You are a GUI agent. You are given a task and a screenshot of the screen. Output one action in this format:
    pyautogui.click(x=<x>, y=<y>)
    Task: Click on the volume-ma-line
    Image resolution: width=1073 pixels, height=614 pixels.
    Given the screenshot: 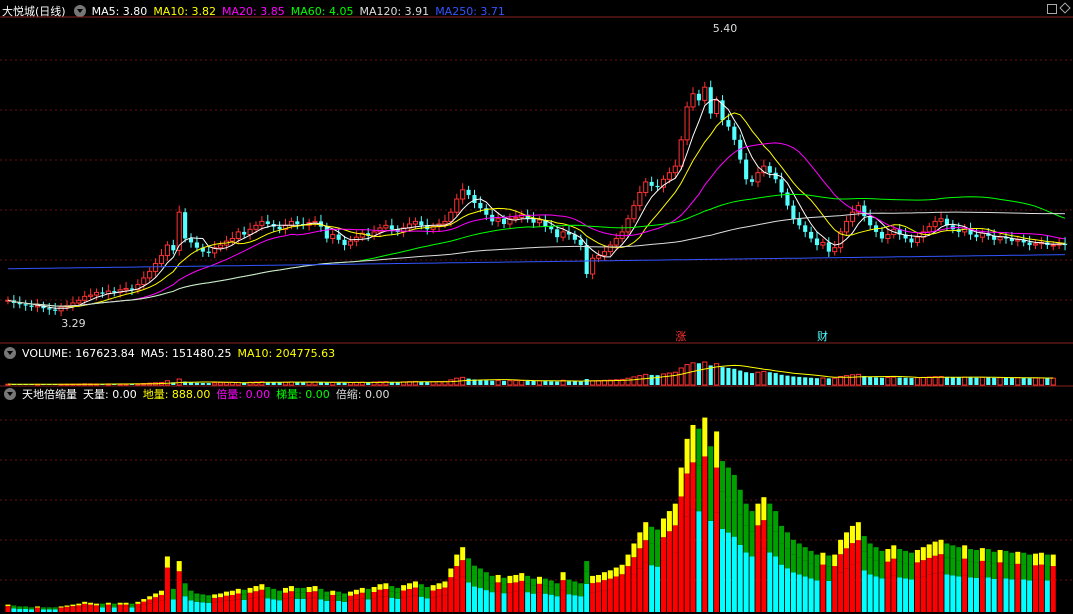 What is the action you would take?
    pyautogui.click(x=530, y=374)
    